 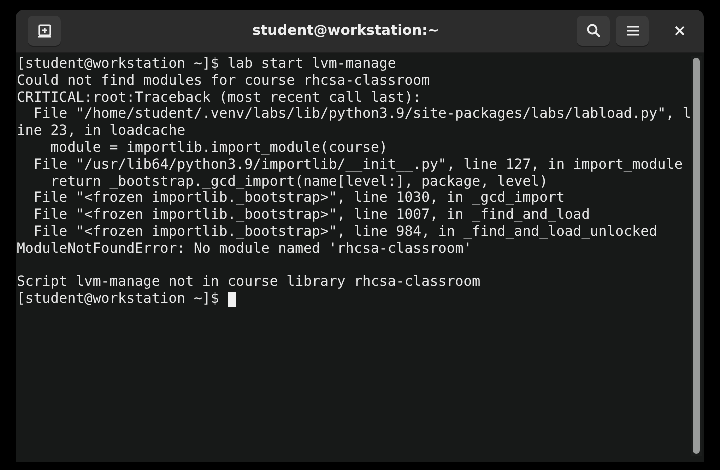 I want to click on menu-icon, so click(x=632, y=31).